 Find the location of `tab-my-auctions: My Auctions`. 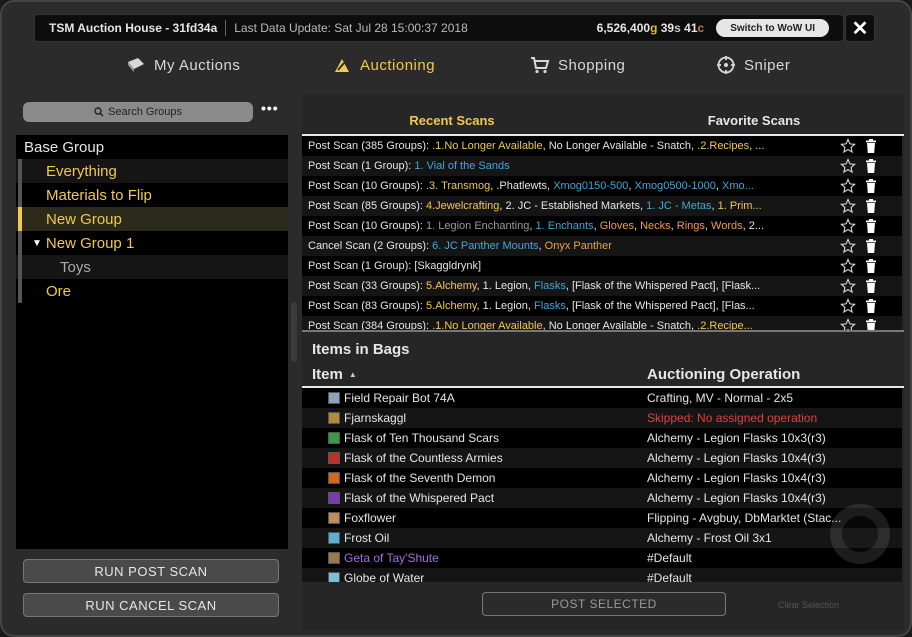

tab-my-auctions: My Auctions is located at coordinates (183, 65).